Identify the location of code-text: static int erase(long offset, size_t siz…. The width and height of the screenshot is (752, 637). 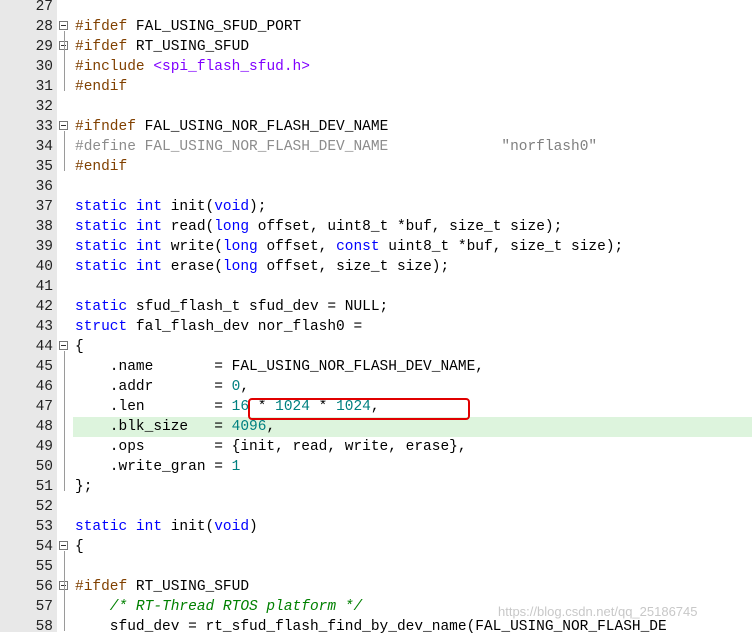
(262, 267).